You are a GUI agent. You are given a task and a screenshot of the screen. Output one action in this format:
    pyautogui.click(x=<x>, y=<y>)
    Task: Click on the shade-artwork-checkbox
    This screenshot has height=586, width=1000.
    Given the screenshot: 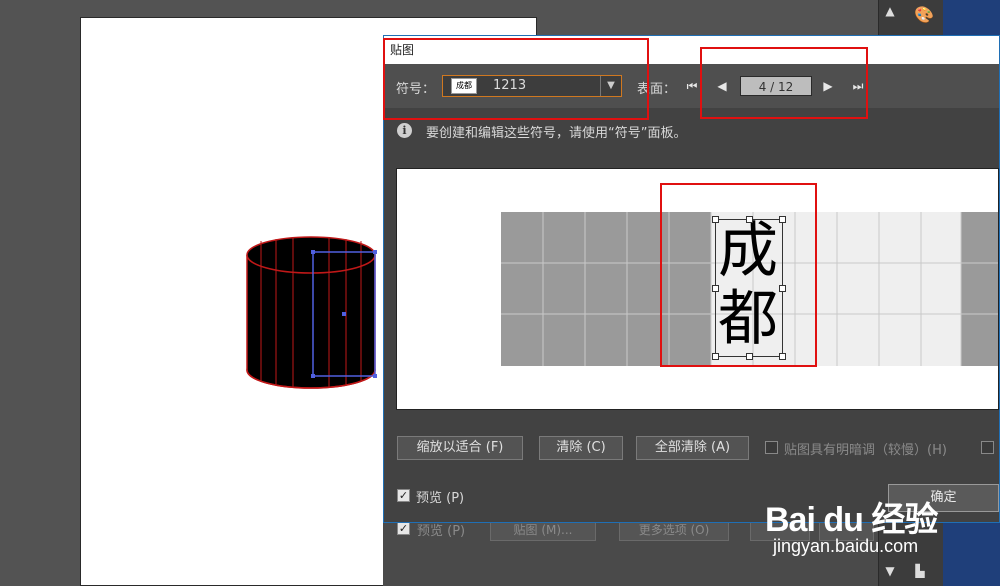 What is the action you would take?
    pyautogui.click(x=771, y=447)
    